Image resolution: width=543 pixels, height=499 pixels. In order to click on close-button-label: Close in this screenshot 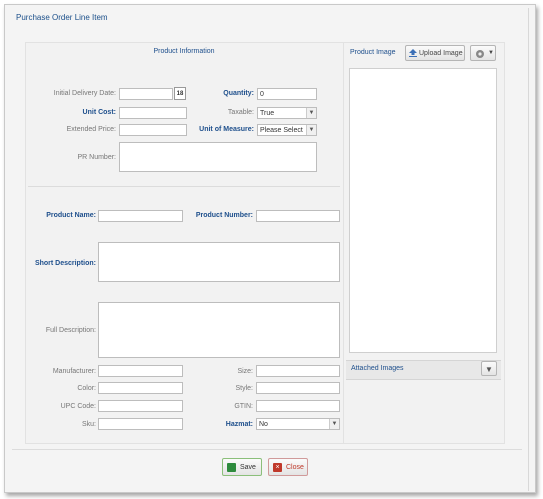, I will do `click(295, 467)`.